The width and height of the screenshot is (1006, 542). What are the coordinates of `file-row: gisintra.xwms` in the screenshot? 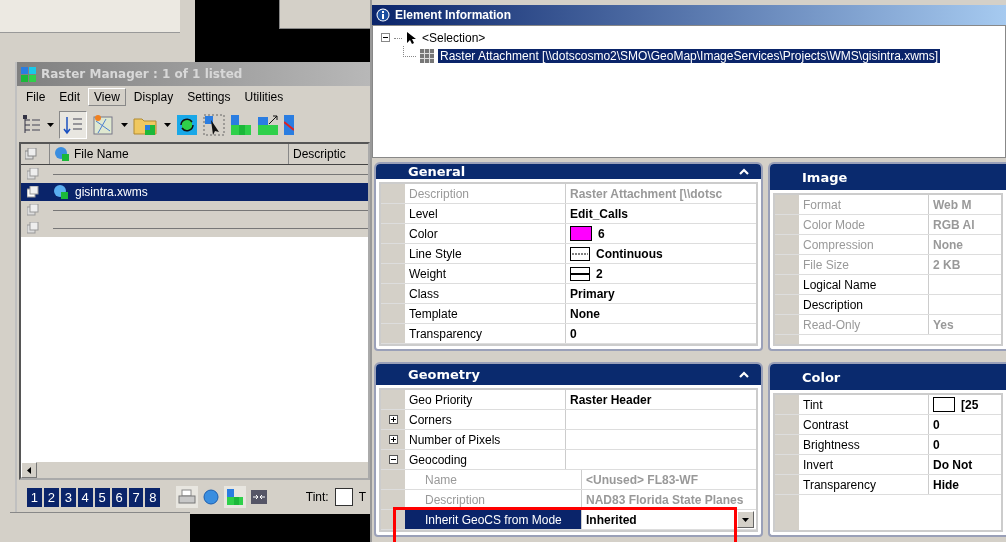 It's located at (194, 192).